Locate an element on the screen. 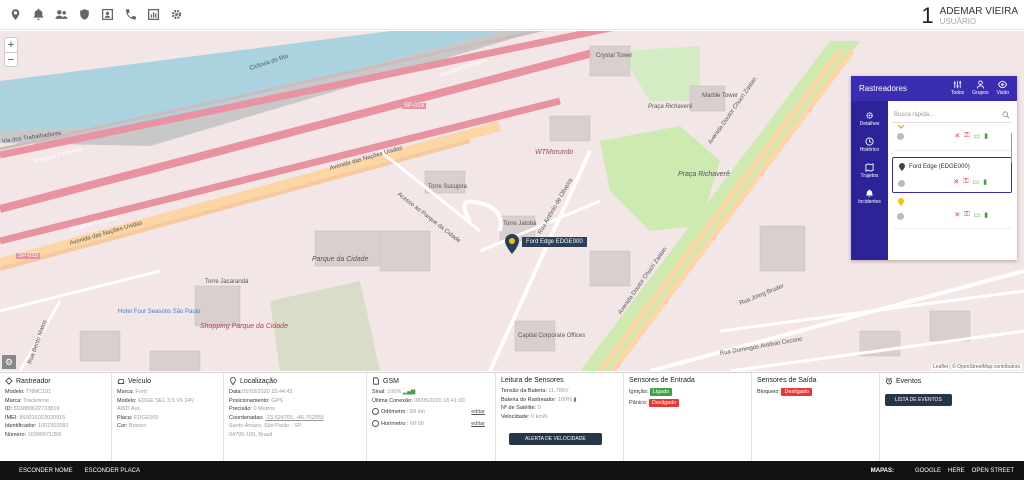 This screenshot has height=480, width=1024. map-label: Torre Jacarandá is located at coordinates (227, 282).